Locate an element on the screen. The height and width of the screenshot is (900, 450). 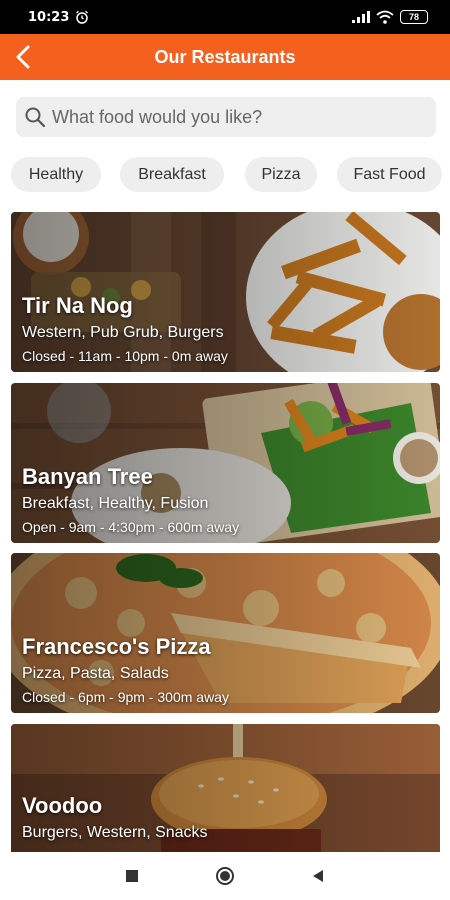
nav-home-button is located at coordinates (225, 876).